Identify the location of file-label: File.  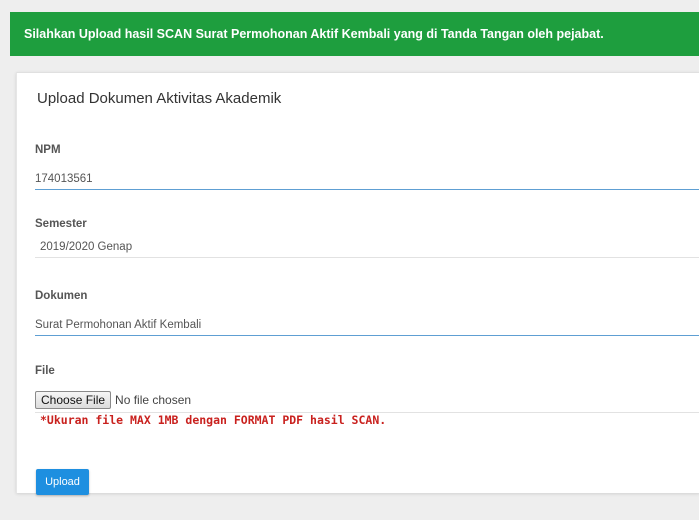
(45, 371).